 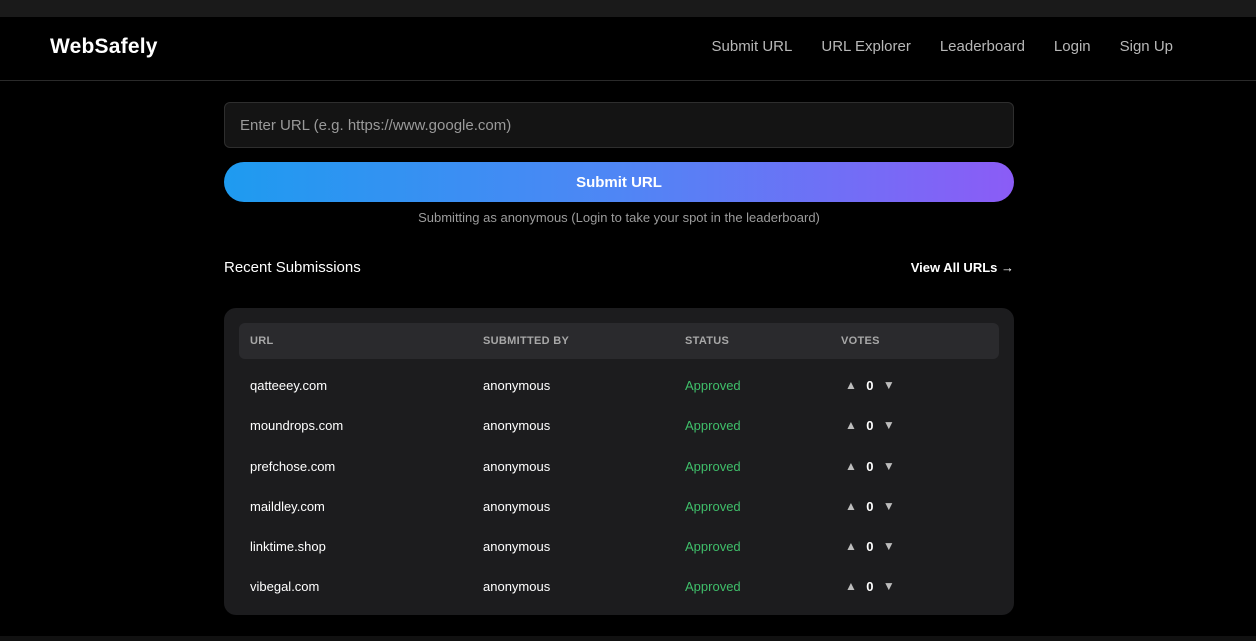 I want to click on brand-logo: WebSafely, so click(x=104, y=47).